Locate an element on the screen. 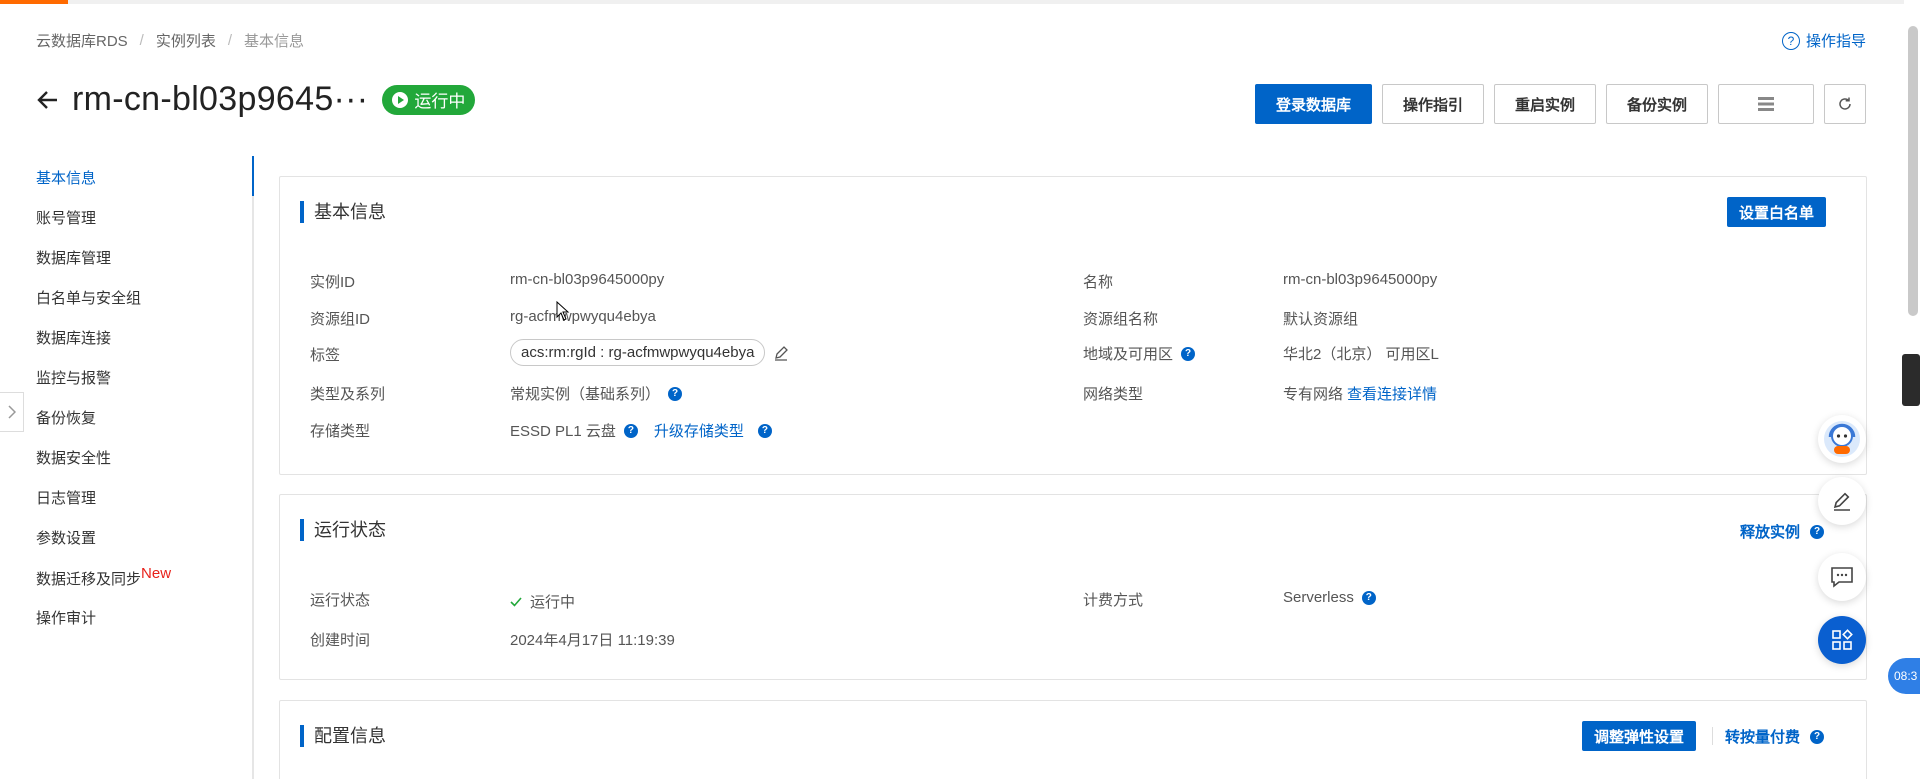 This screenshot has width=1920, height=779. help-guide-label: 操作指导 is located at coordinates (1835, 41).